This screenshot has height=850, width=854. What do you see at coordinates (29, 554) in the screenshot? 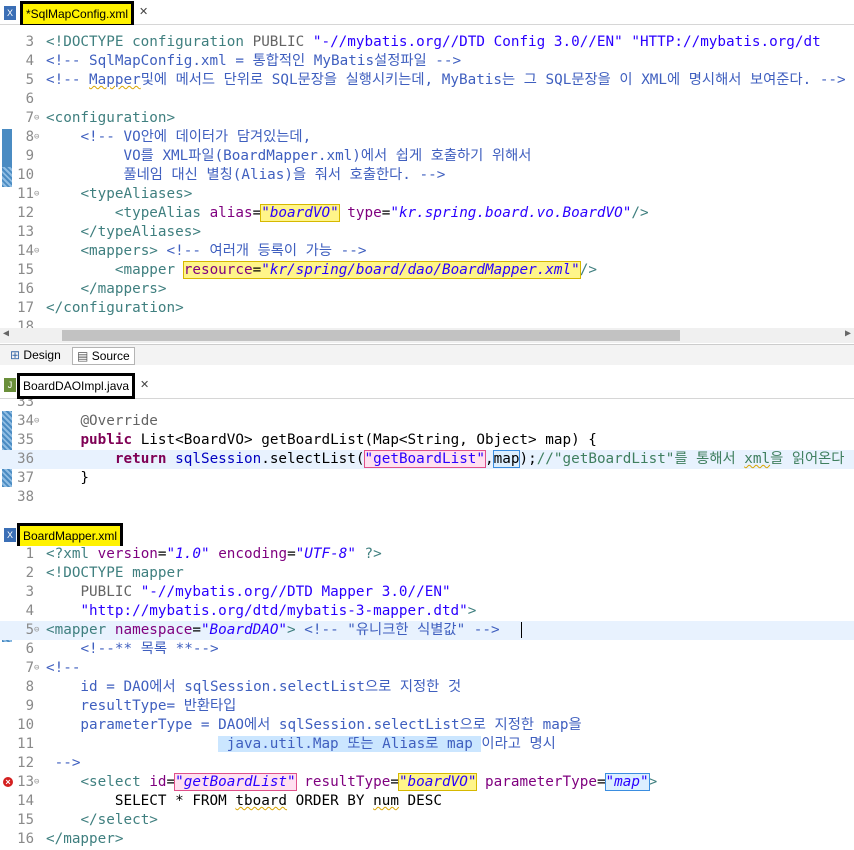
I see `line-number: 1` at bounding box center [29, 554].